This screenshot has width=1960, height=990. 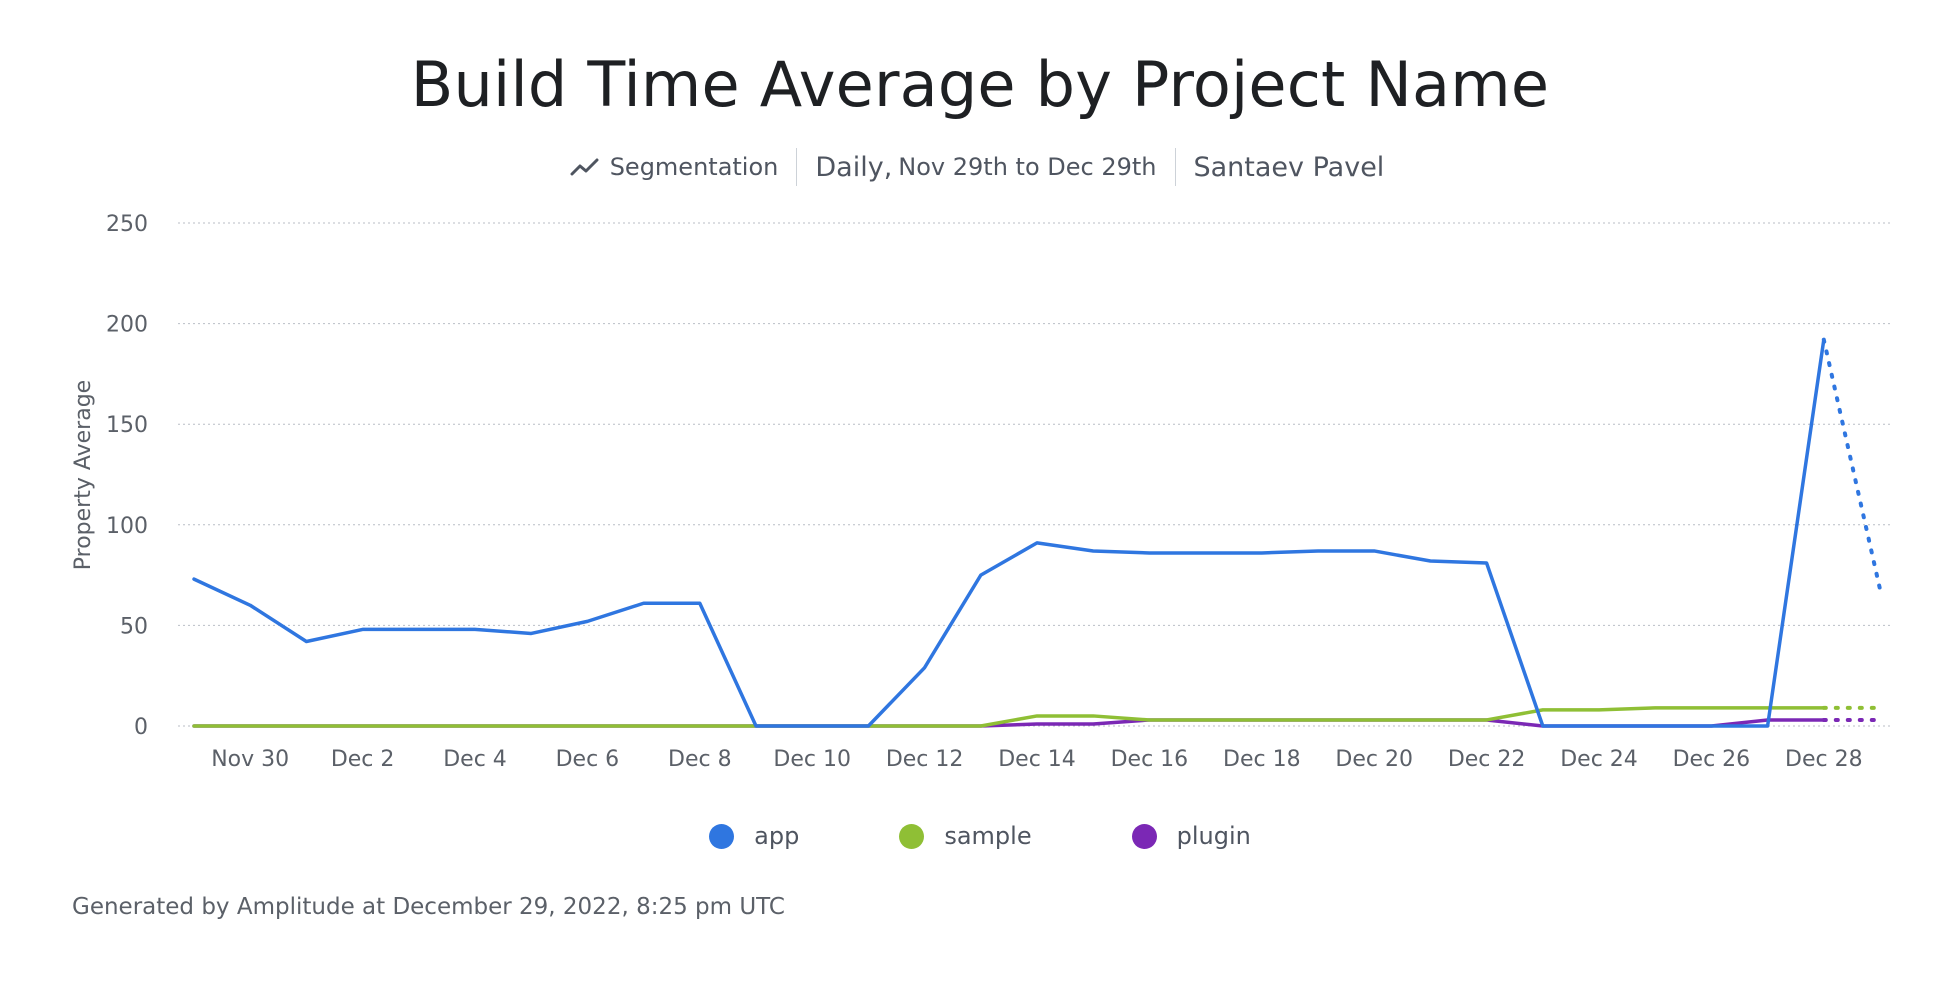 I want to click on y-axis-label: Property Average, so click(x=83, y=475).